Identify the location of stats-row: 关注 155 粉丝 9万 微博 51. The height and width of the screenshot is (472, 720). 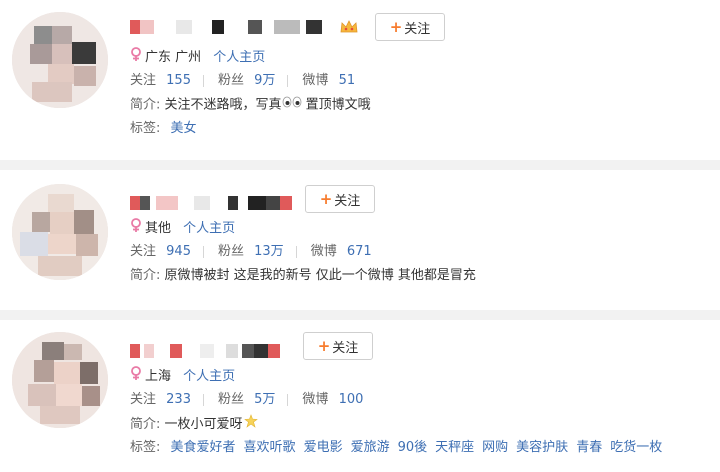
(242, 81).